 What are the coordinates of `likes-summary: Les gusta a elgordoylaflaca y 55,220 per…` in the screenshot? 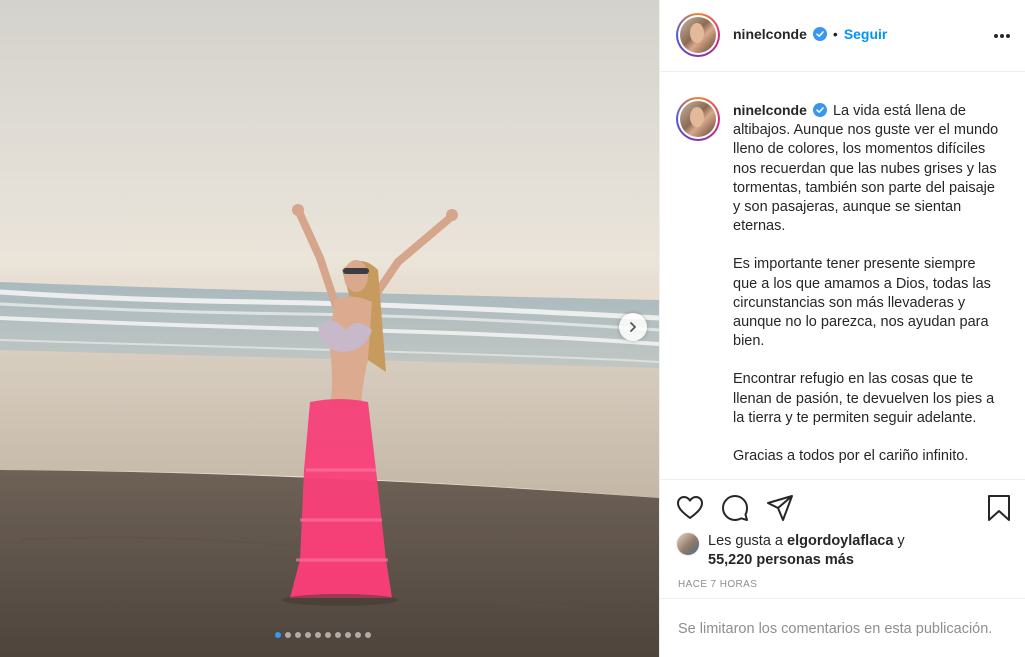 It's located at (790, 551).